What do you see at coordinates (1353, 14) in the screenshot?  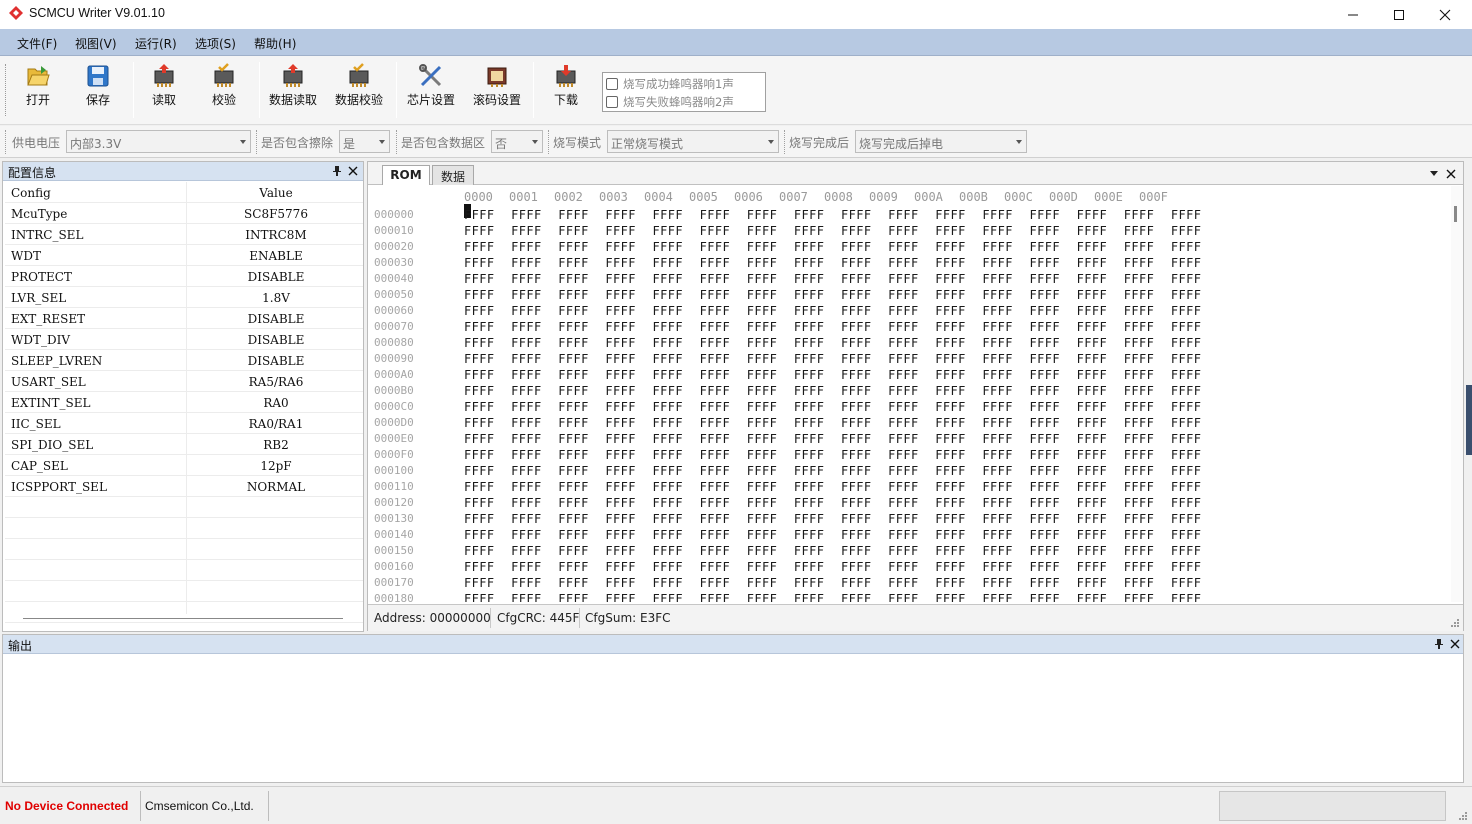 I see `minimize-button` at bounding box center [1353, 14].